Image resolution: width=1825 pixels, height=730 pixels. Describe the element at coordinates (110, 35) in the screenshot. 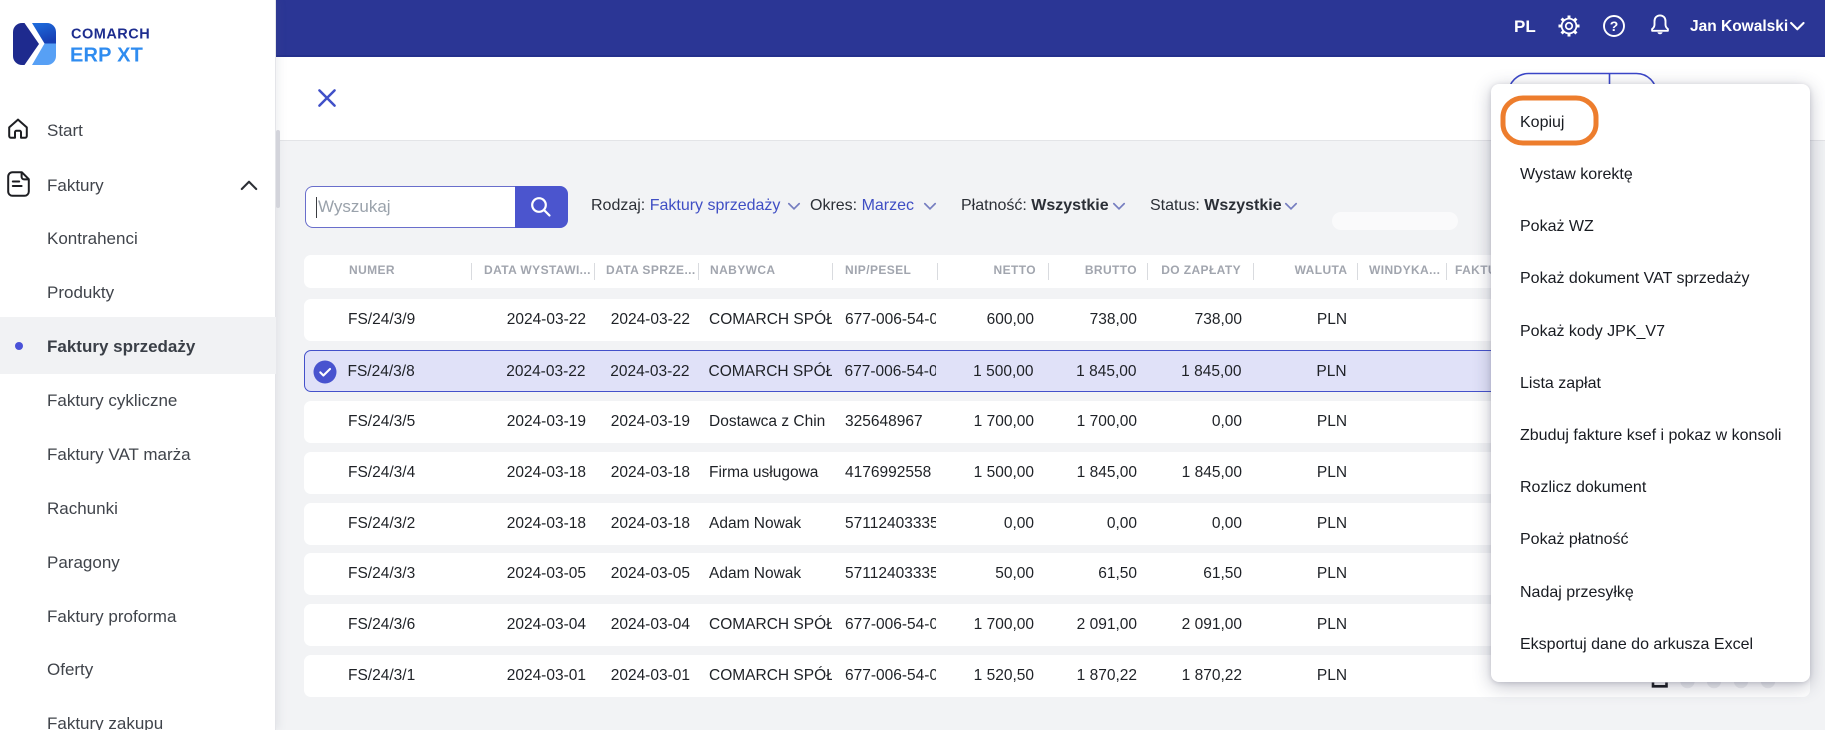

I see `svg-text: COMARCH` at that location.